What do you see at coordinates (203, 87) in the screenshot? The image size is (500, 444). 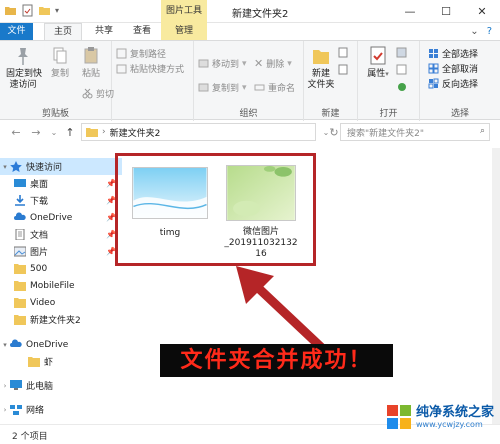 I see `copy-to-icon` at bounding box center [203, 87].